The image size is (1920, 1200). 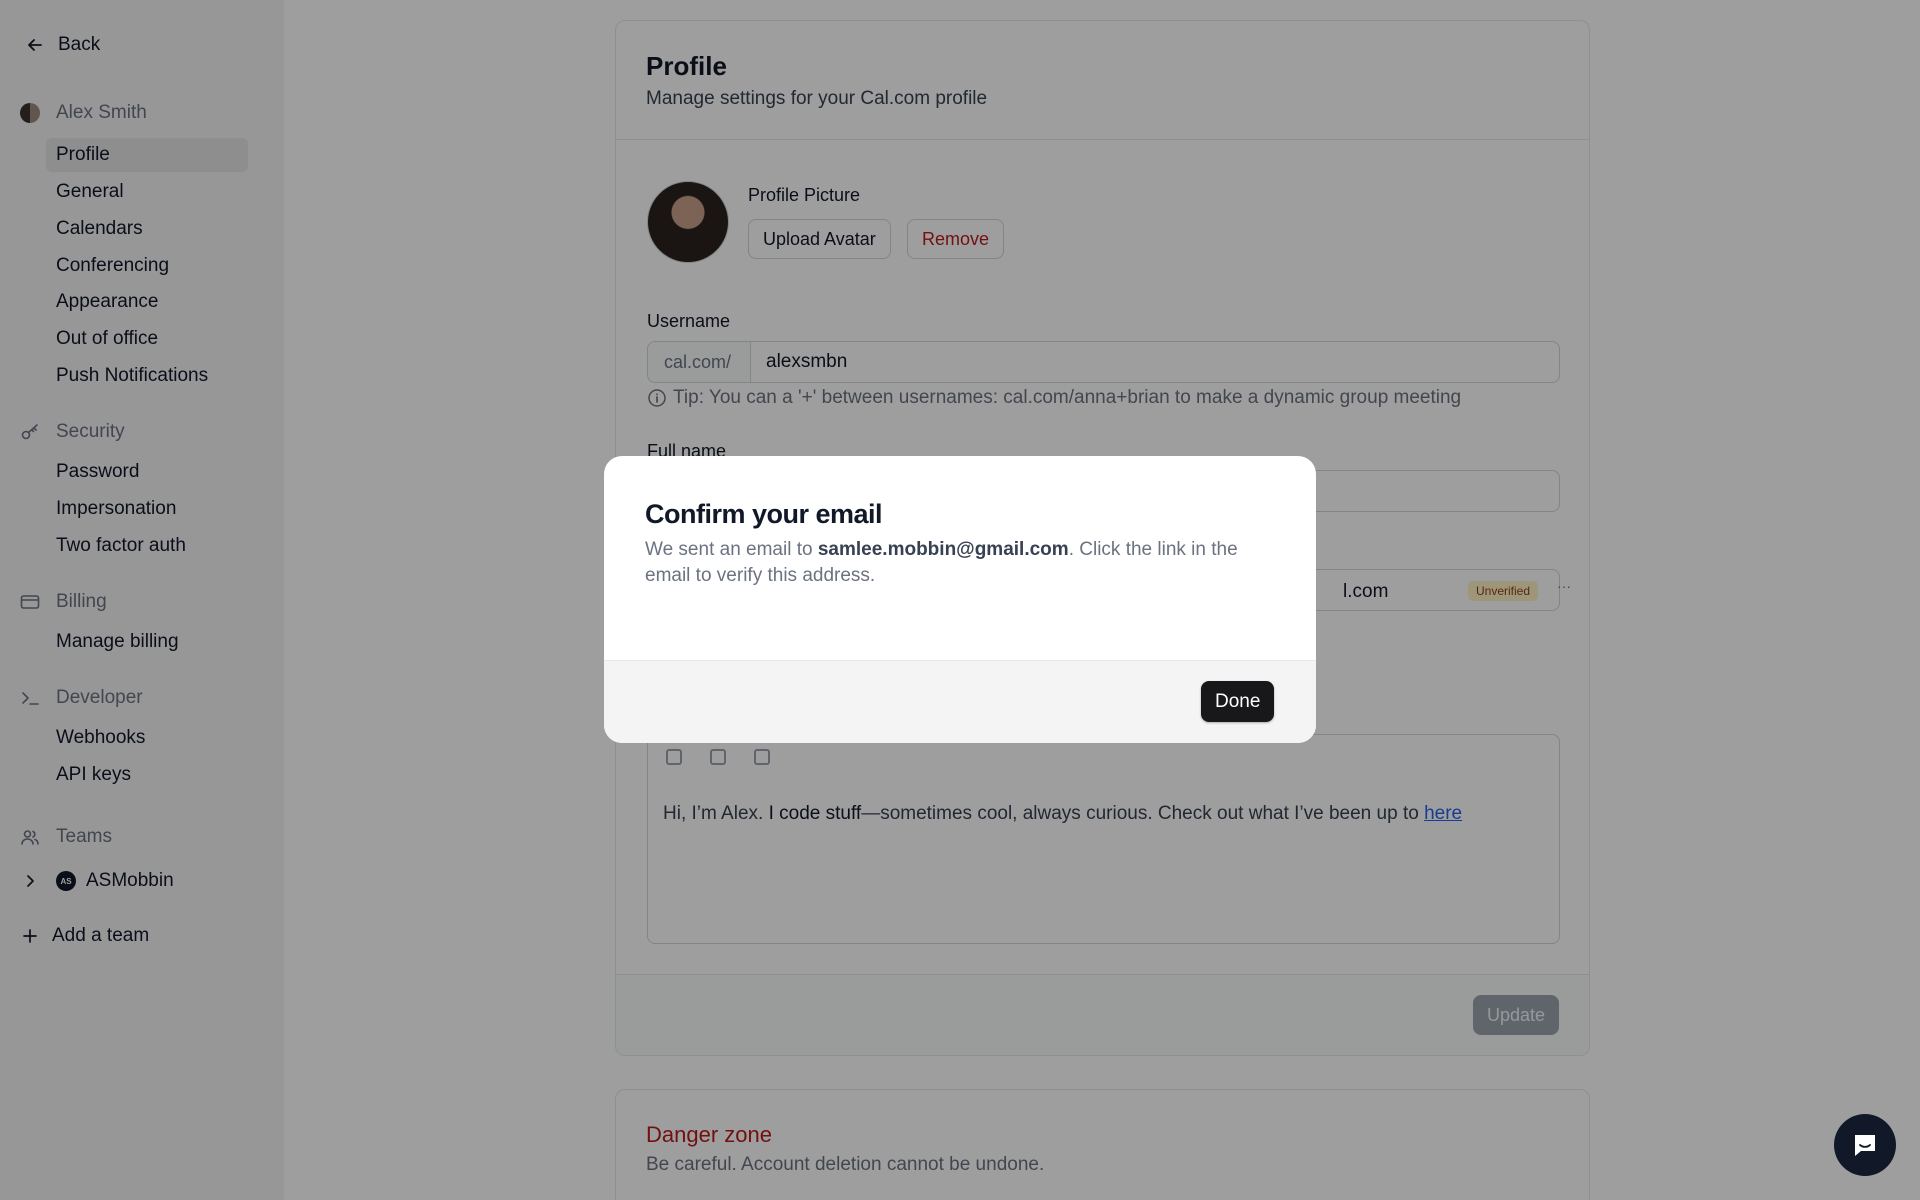 What do you see at coordinates (960, 701) in the screenshot?
I see `dialog-footer: Done` at bounding box center [960, 701].